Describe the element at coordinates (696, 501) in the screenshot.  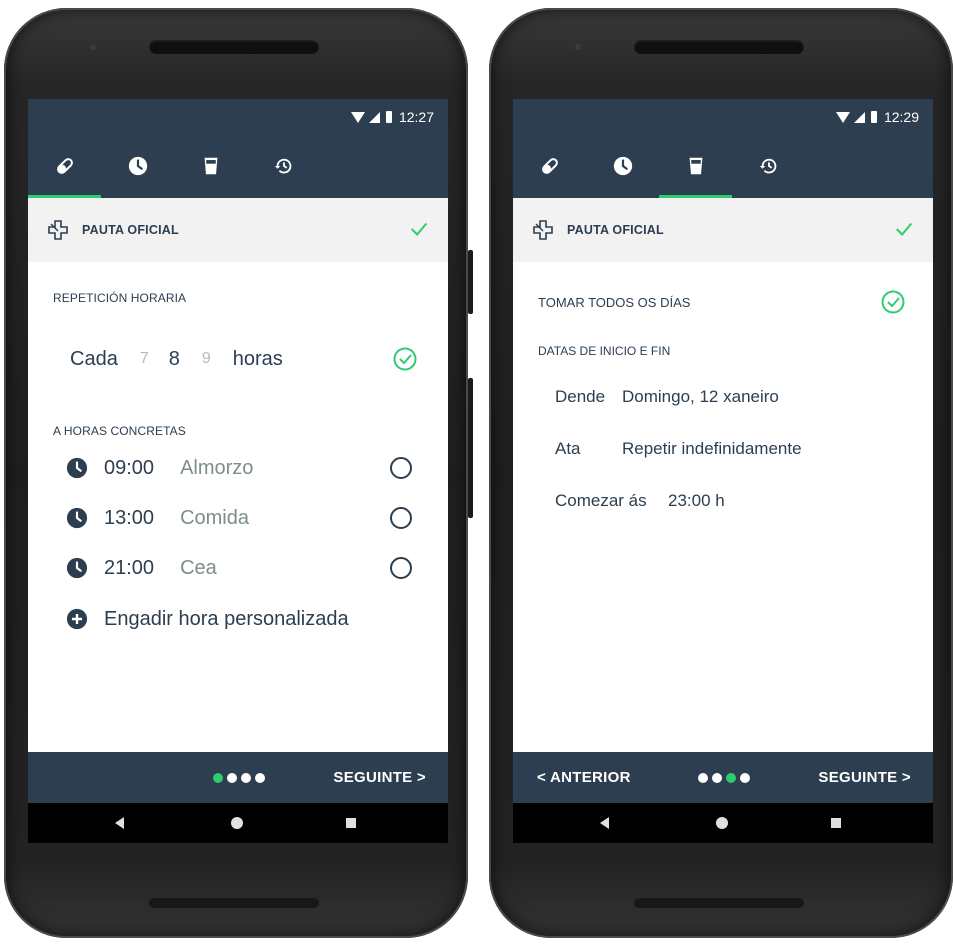
I see `comezar-value: 23:00 h` at that location.